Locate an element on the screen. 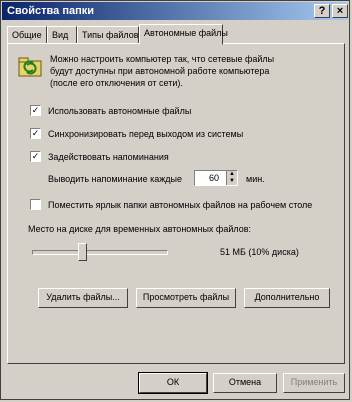  tab-file-types: Типы файлов is located at coordinates (108, 35).